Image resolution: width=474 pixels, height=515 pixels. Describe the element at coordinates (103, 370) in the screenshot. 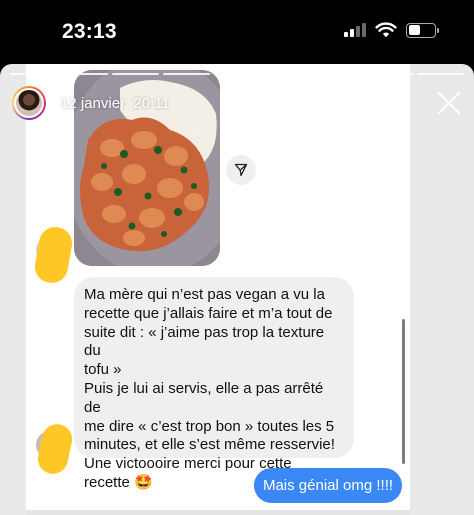

I see `message-line: tofu »` at that location.